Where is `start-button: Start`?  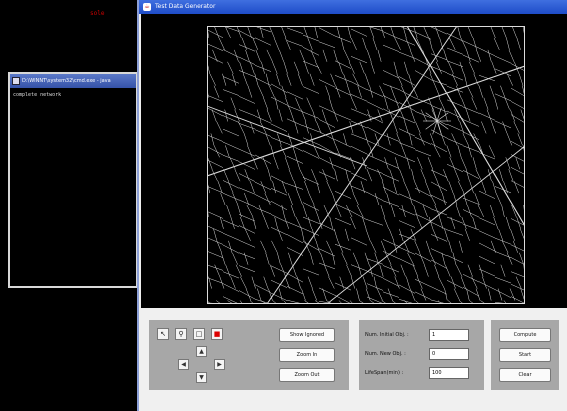 start-button: Start is located at coordinates (525, 355).